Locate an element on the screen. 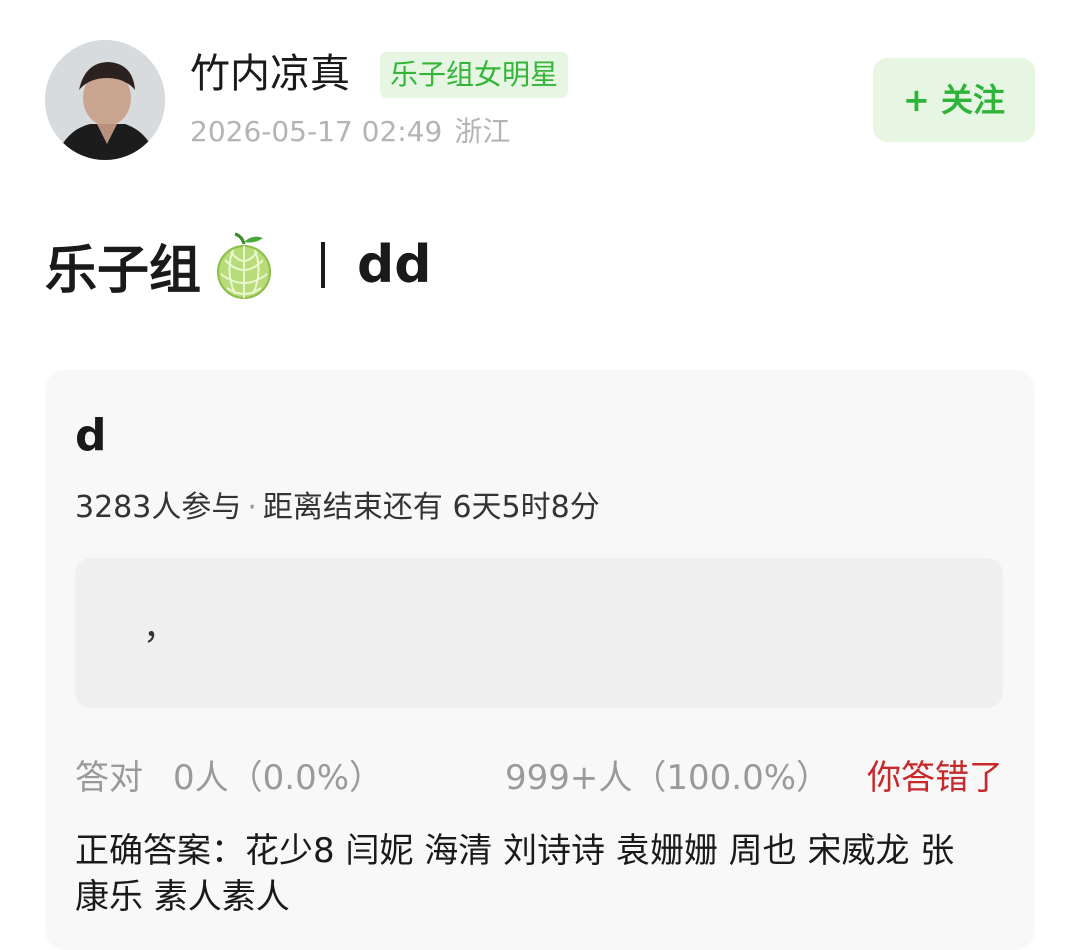  post-title-left: 乐子组 is located at coordinates (123, 270).